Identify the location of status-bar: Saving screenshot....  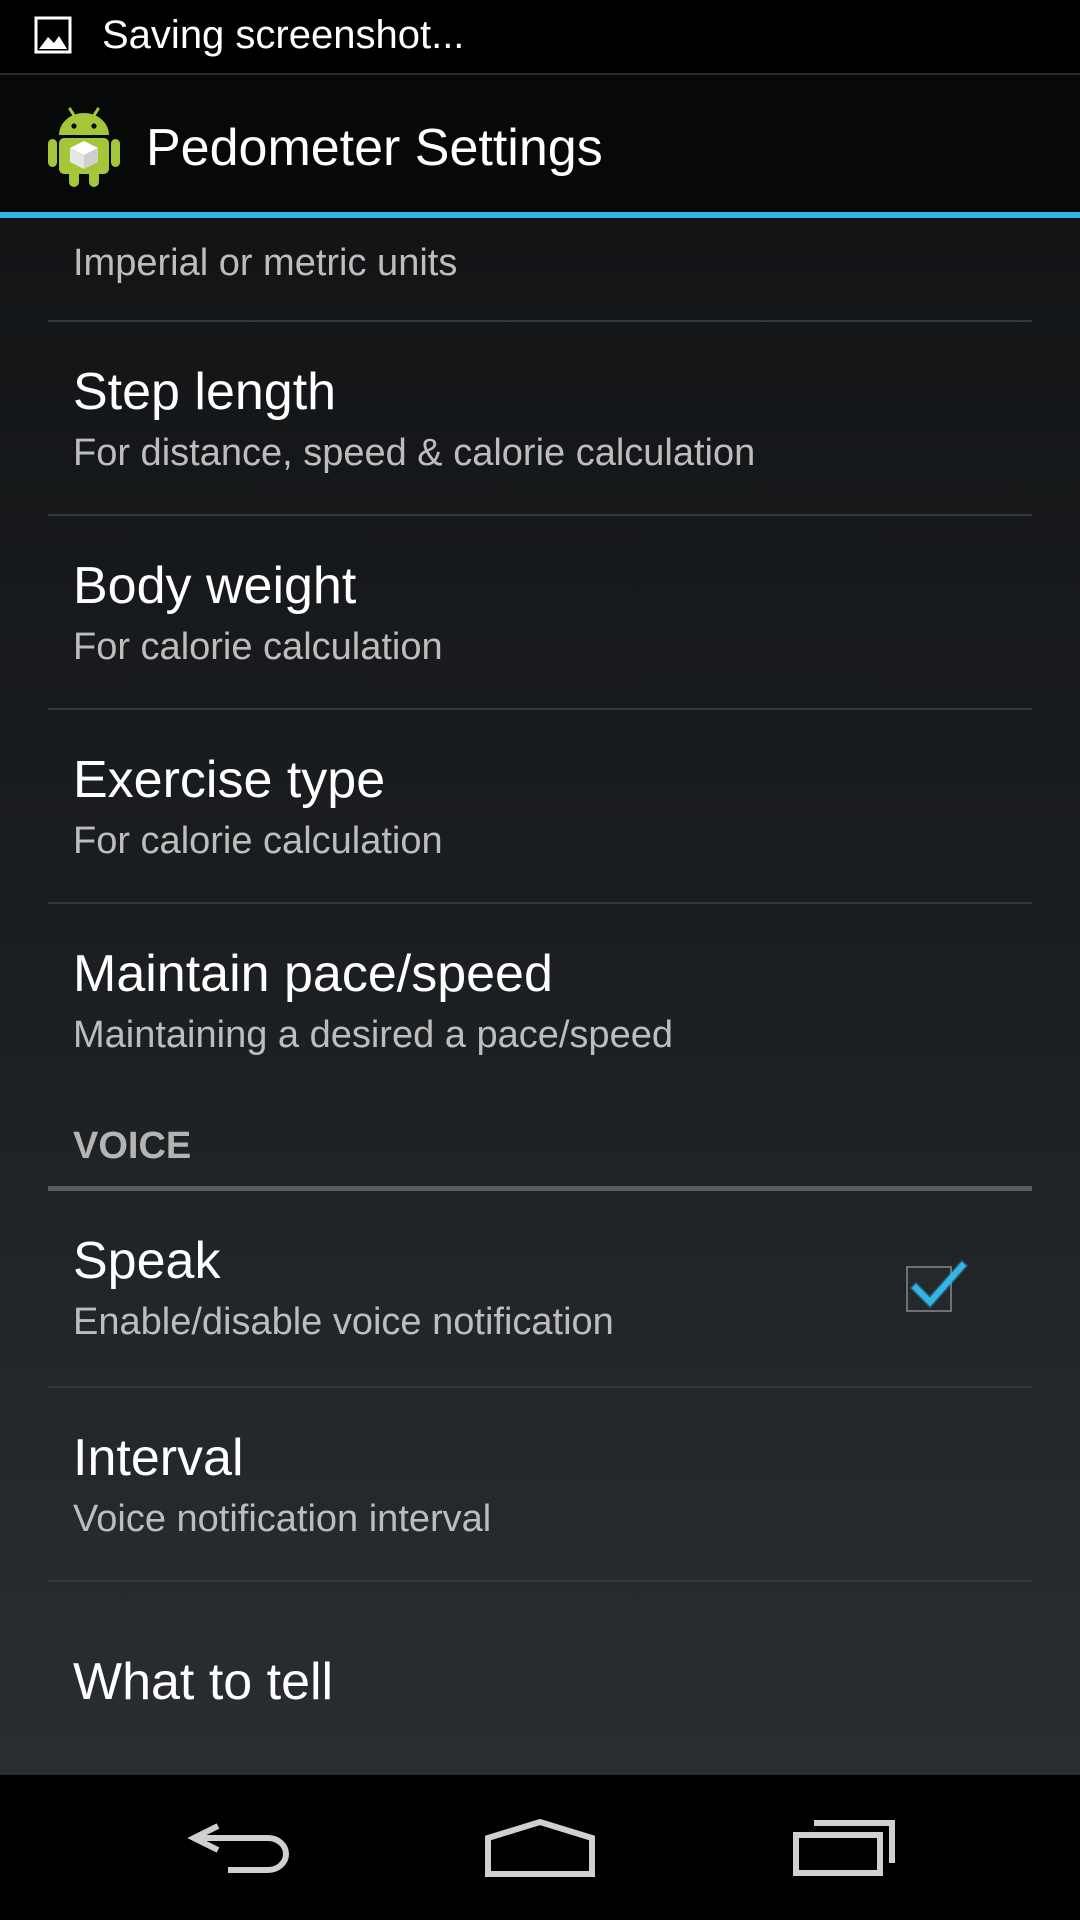
(540, 37).